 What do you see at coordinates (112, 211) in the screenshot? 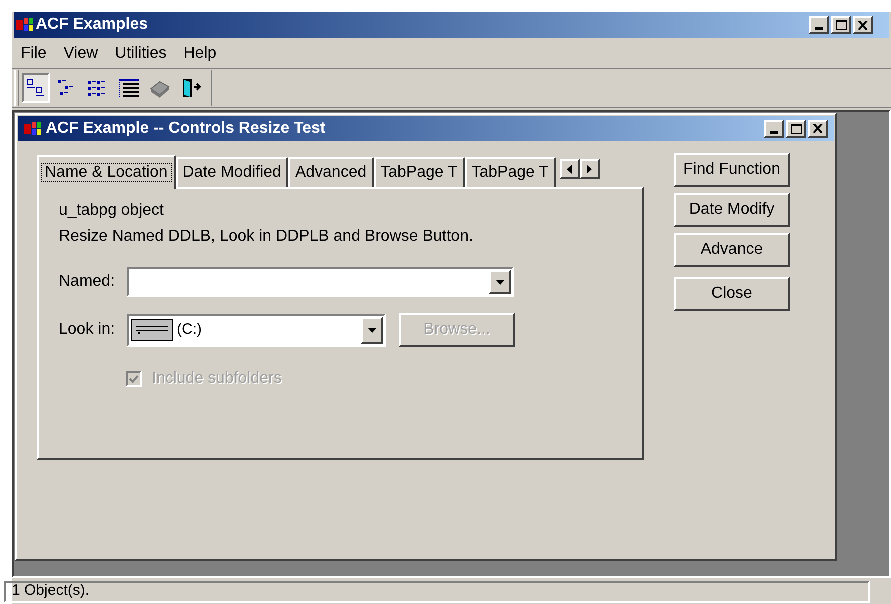
I see `tab-page-title: u_tabpg object` at bounding box center [112, 211].